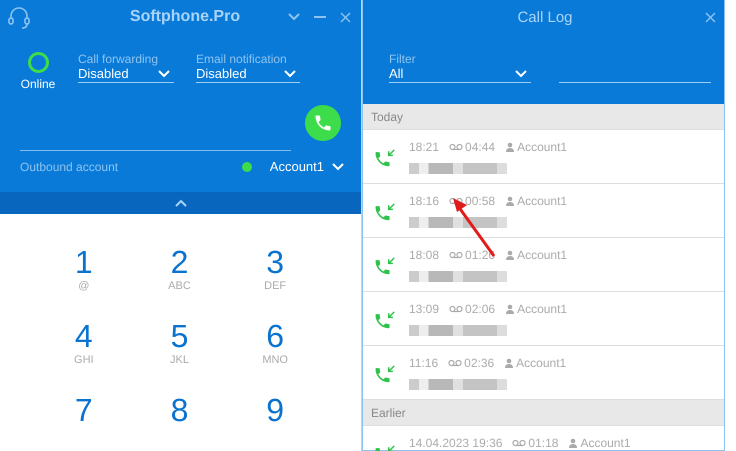 The image size is (736, 451). What do you see at coordinates (70, 167) in the screenshot?
I see `outbound-account-label: Outbound account` at bounding box center [70, 167].